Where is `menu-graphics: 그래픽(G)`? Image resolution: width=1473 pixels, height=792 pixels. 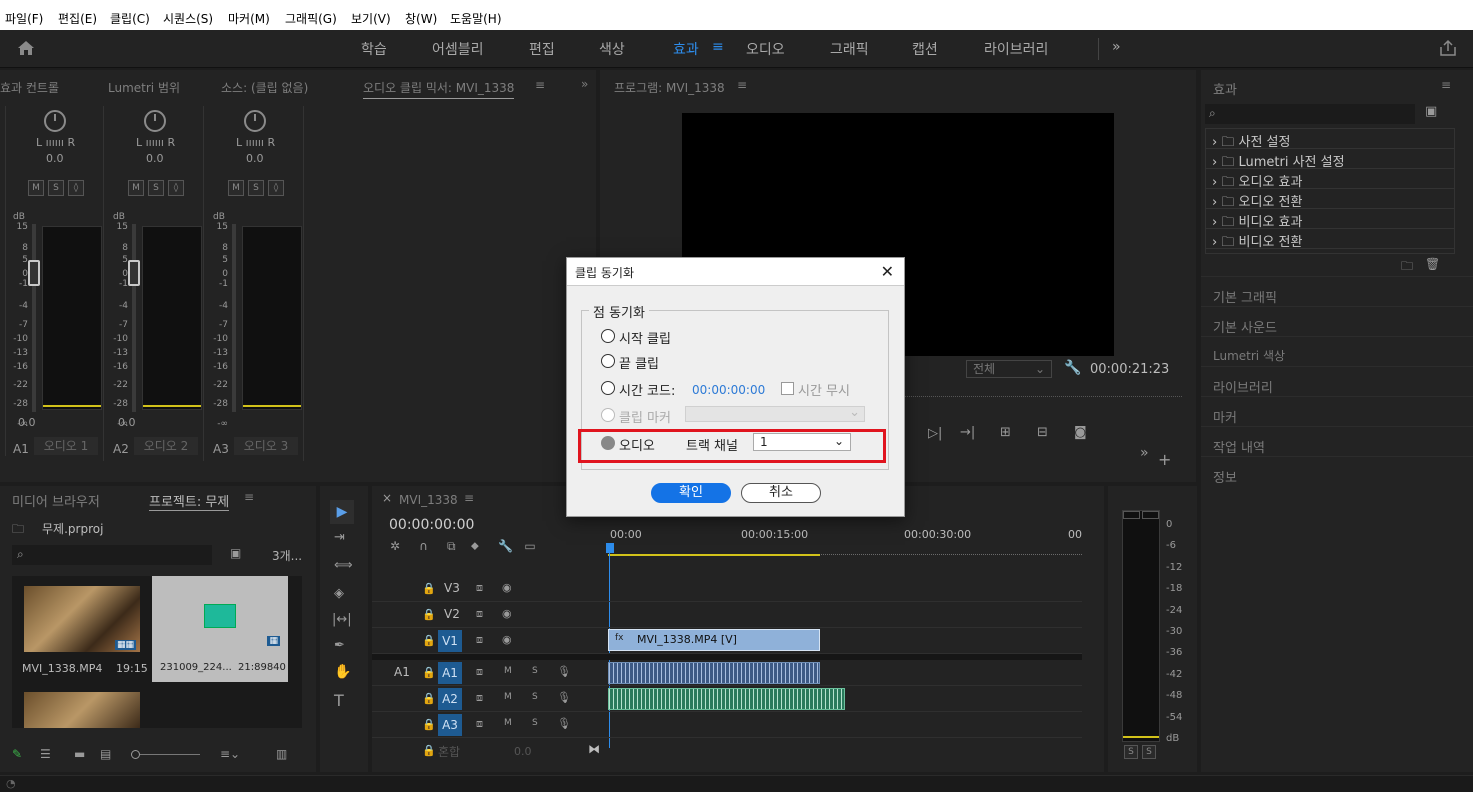
menu-graphics: 그래픽(G) is located at coordinates (311, 18).